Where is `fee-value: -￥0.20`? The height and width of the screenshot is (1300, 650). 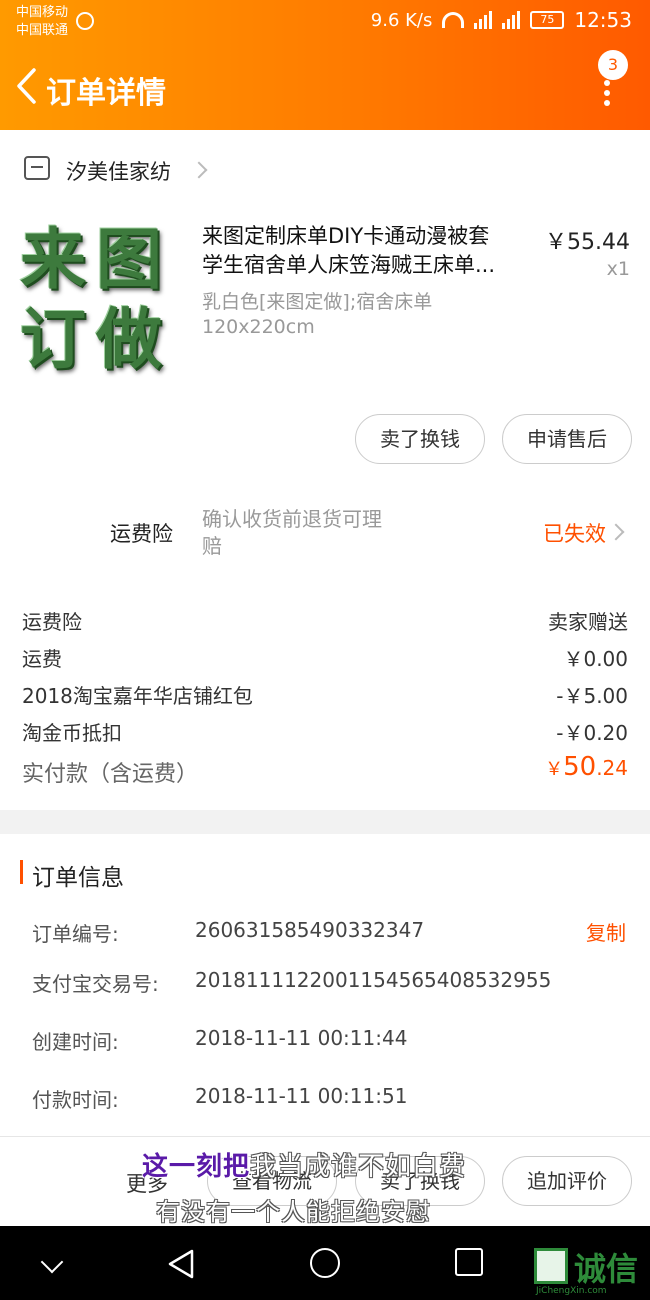 fee-value: -￥0.20 is located at coordinates (592, 733).